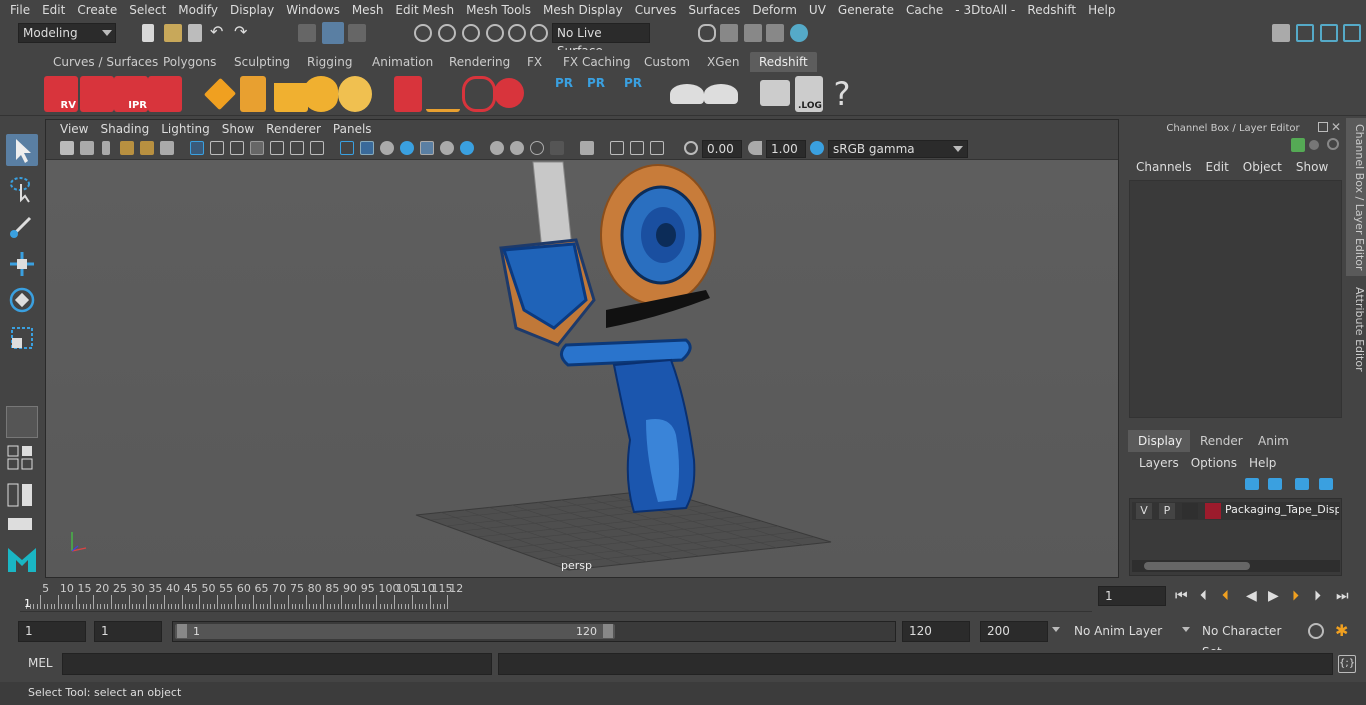  What do you see at coordinates (277, 664) in the screenshot?
I see `command-input` at bounding box center [277, 664].